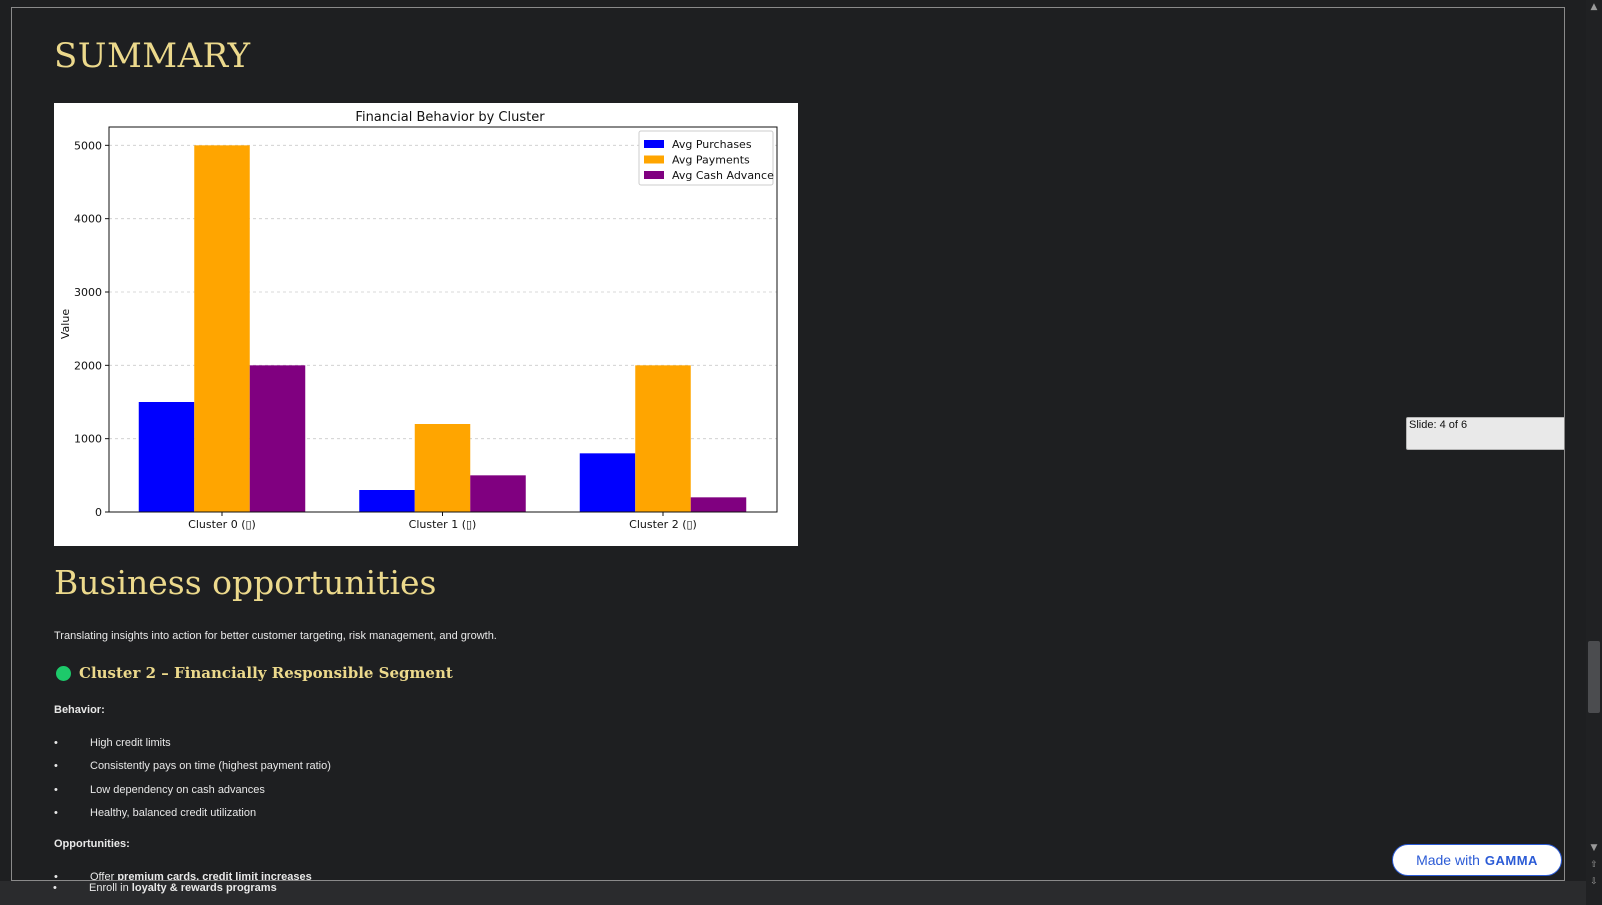 The width and height of the screenshot is (1602, 905). Describe the element at coordinates (112, 743) in the screenshot. I see `list-item: • High credit limits` at that location.